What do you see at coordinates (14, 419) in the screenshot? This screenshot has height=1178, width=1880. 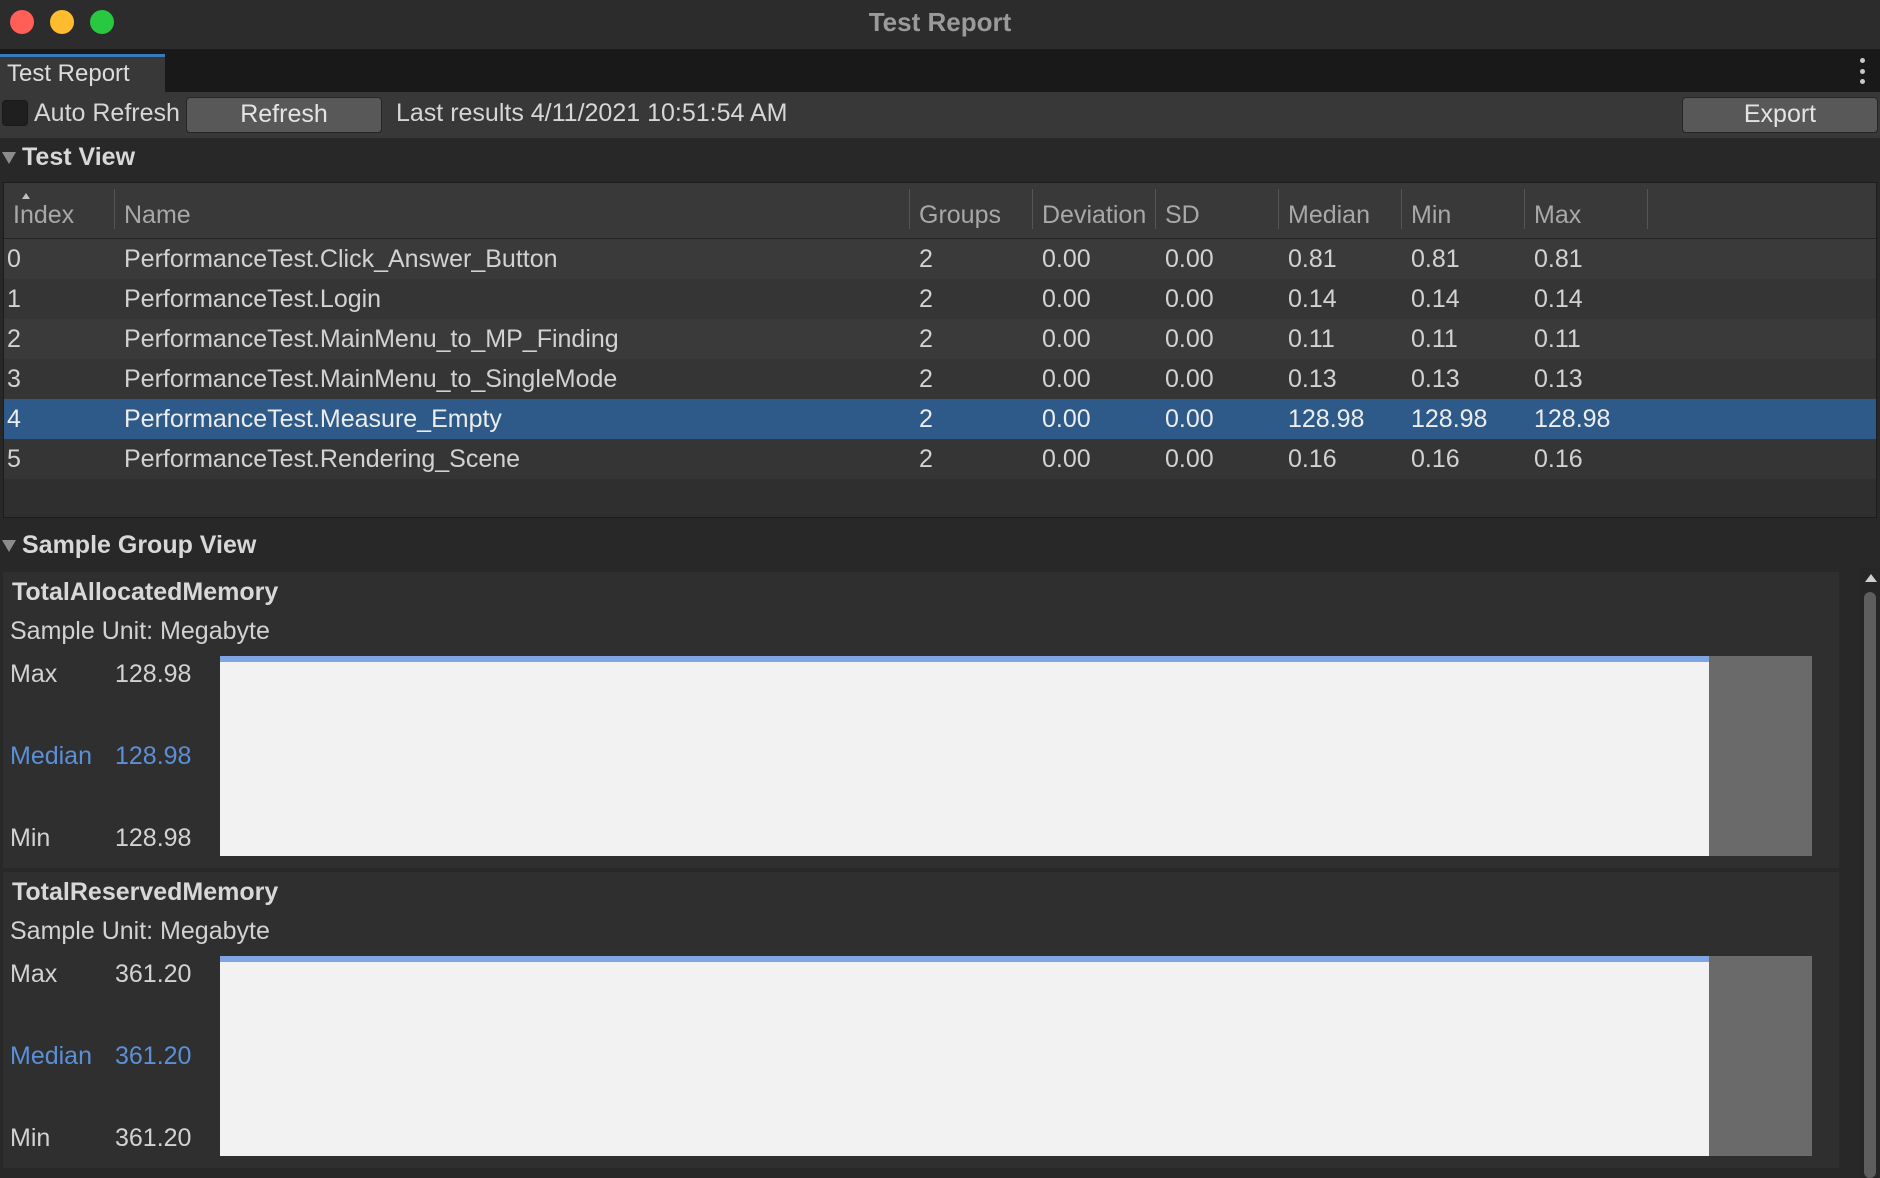 I see `cell-index: 4` at bounding box center [14, 419].